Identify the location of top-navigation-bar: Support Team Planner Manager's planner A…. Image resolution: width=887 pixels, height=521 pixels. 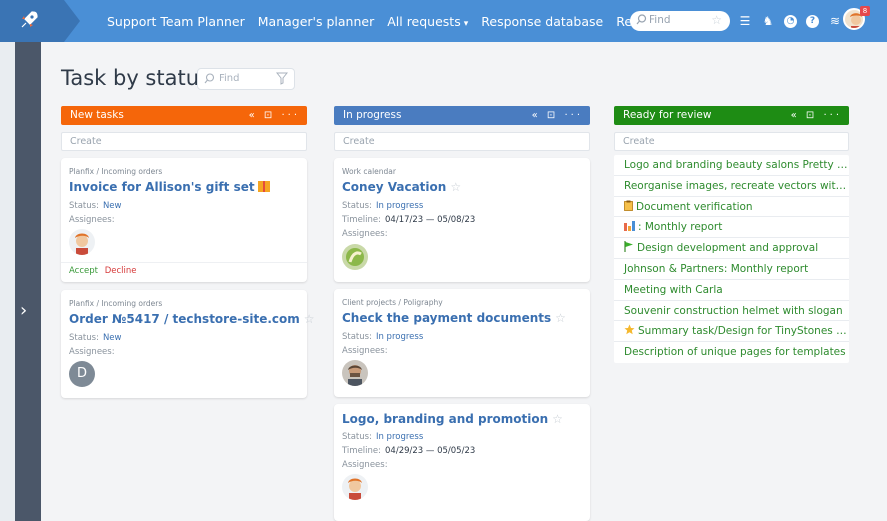
(443, 21).